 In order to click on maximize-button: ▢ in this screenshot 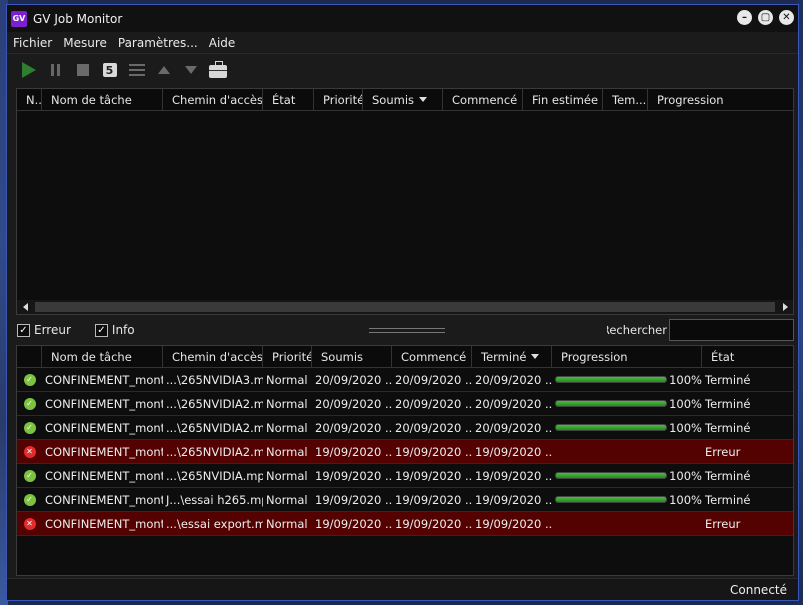, I will do `click(765, 17)`.